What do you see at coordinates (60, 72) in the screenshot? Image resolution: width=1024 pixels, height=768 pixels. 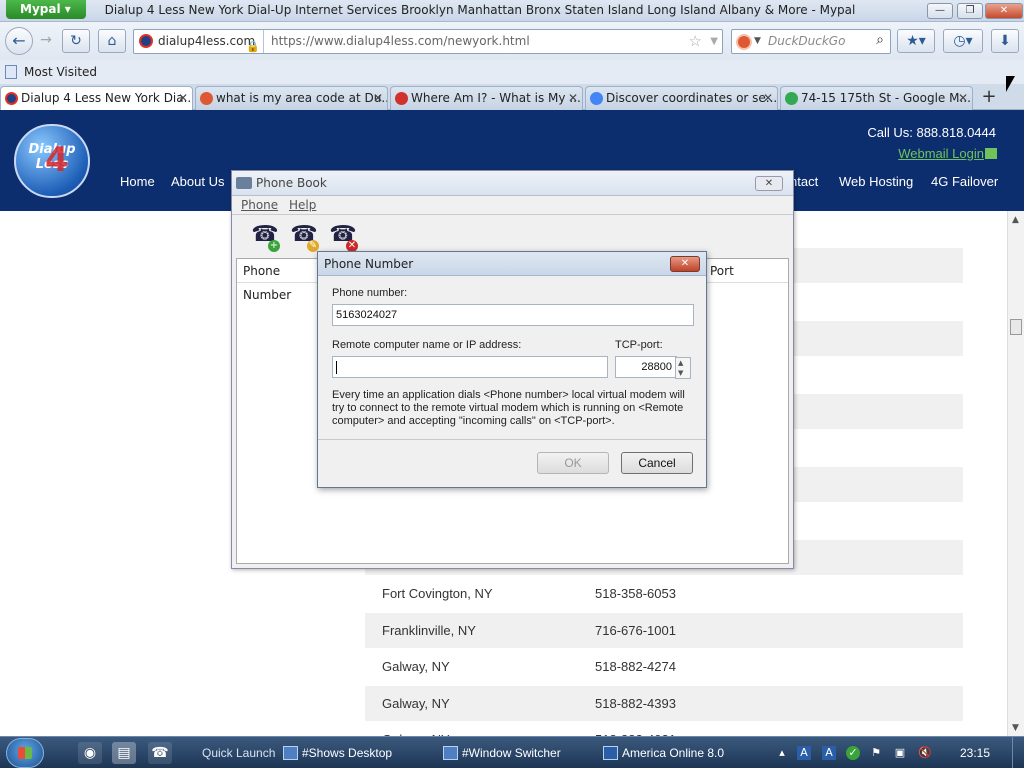 I see `most-visited-bookmark: Most Visited` at bounding box center [60, 72].